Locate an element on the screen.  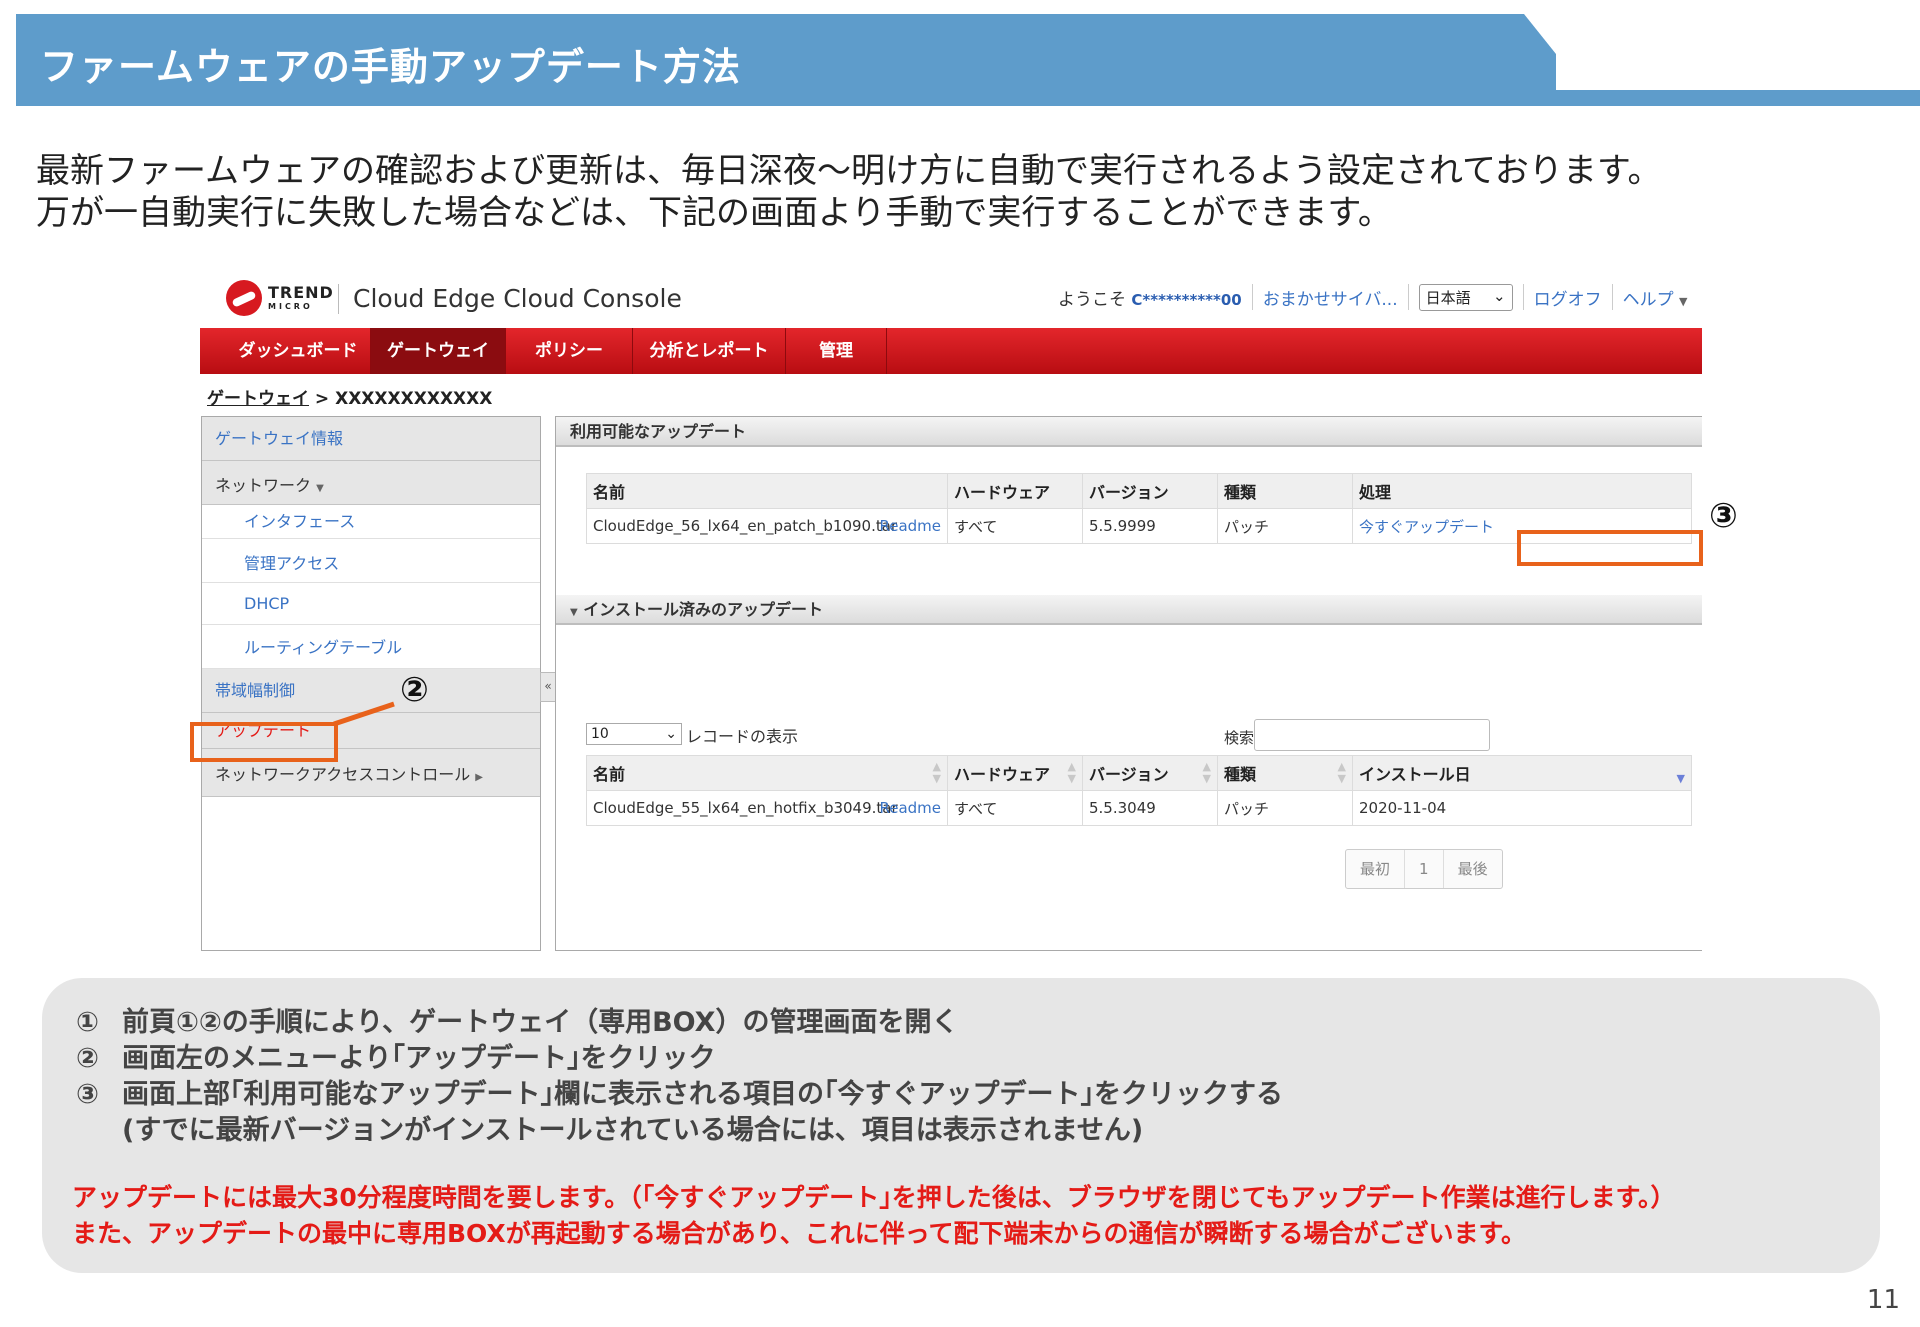
col-install-date: インストール日 ▼ is located at coordinates (1522, 773).